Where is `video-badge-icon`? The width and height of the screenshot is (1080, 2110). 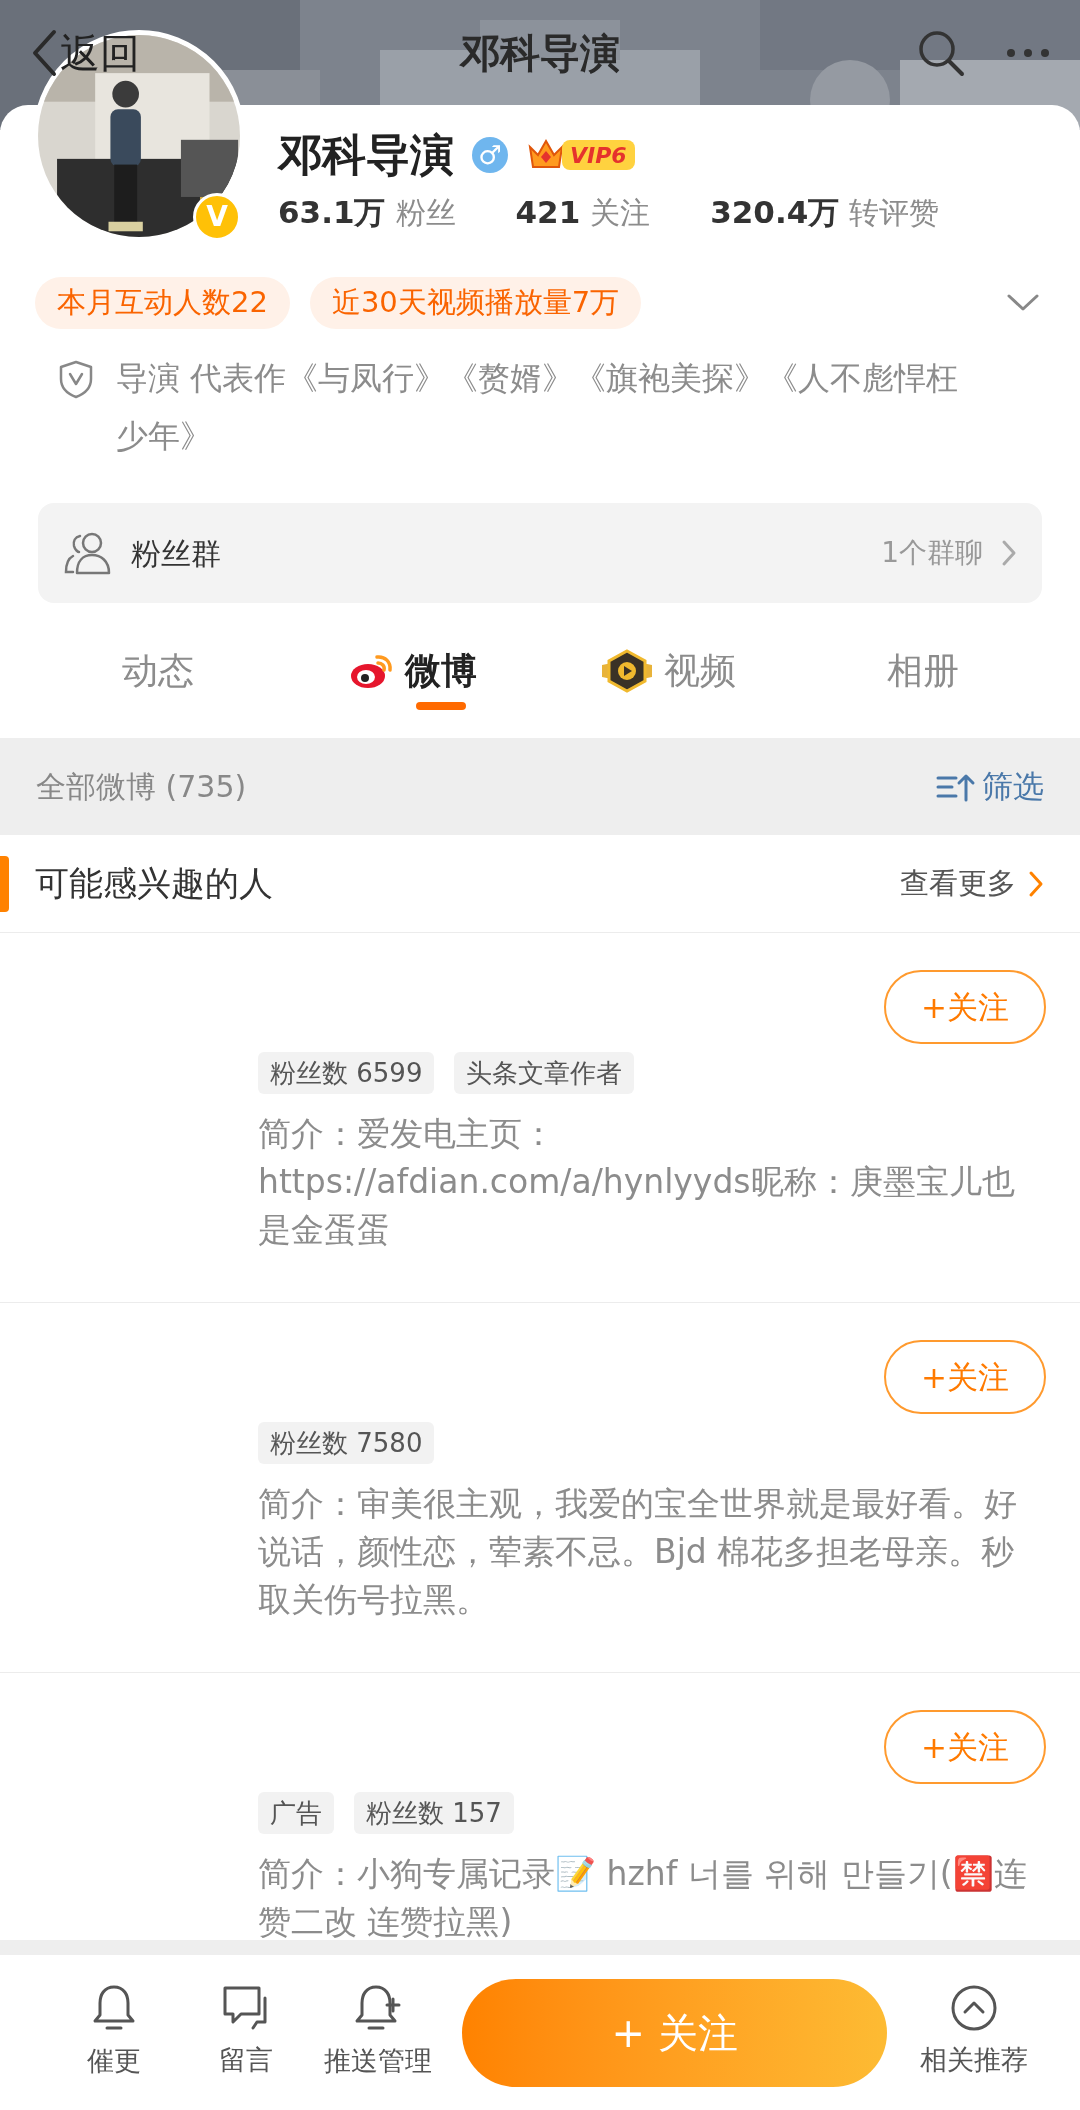
video-badge-icon is located at coordinates (626, 670).